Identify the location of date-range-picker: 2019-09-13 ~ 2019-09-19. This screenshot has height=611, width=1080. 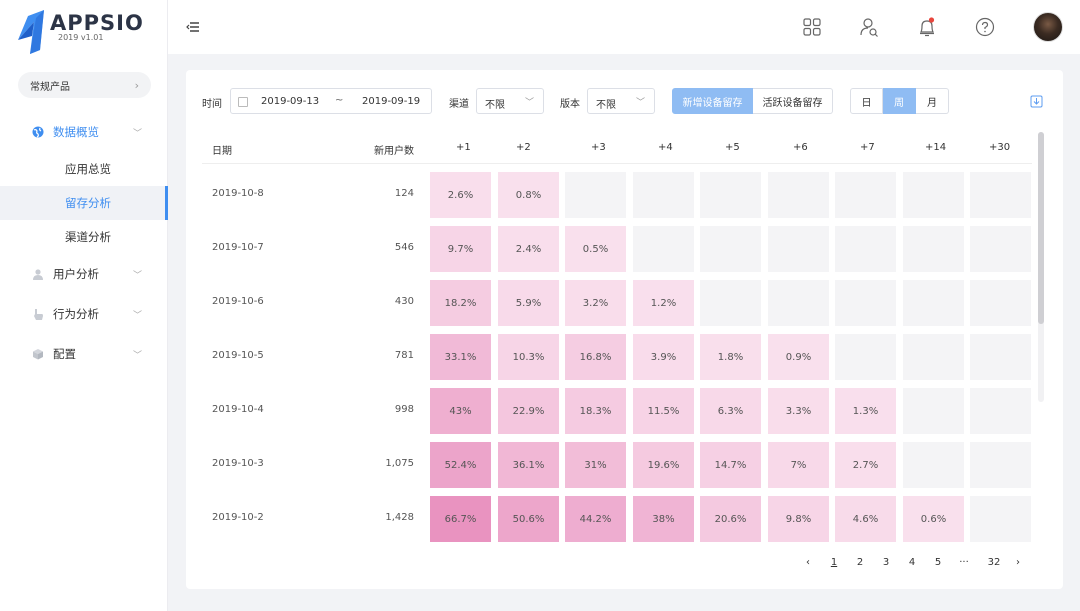
(331, 101).